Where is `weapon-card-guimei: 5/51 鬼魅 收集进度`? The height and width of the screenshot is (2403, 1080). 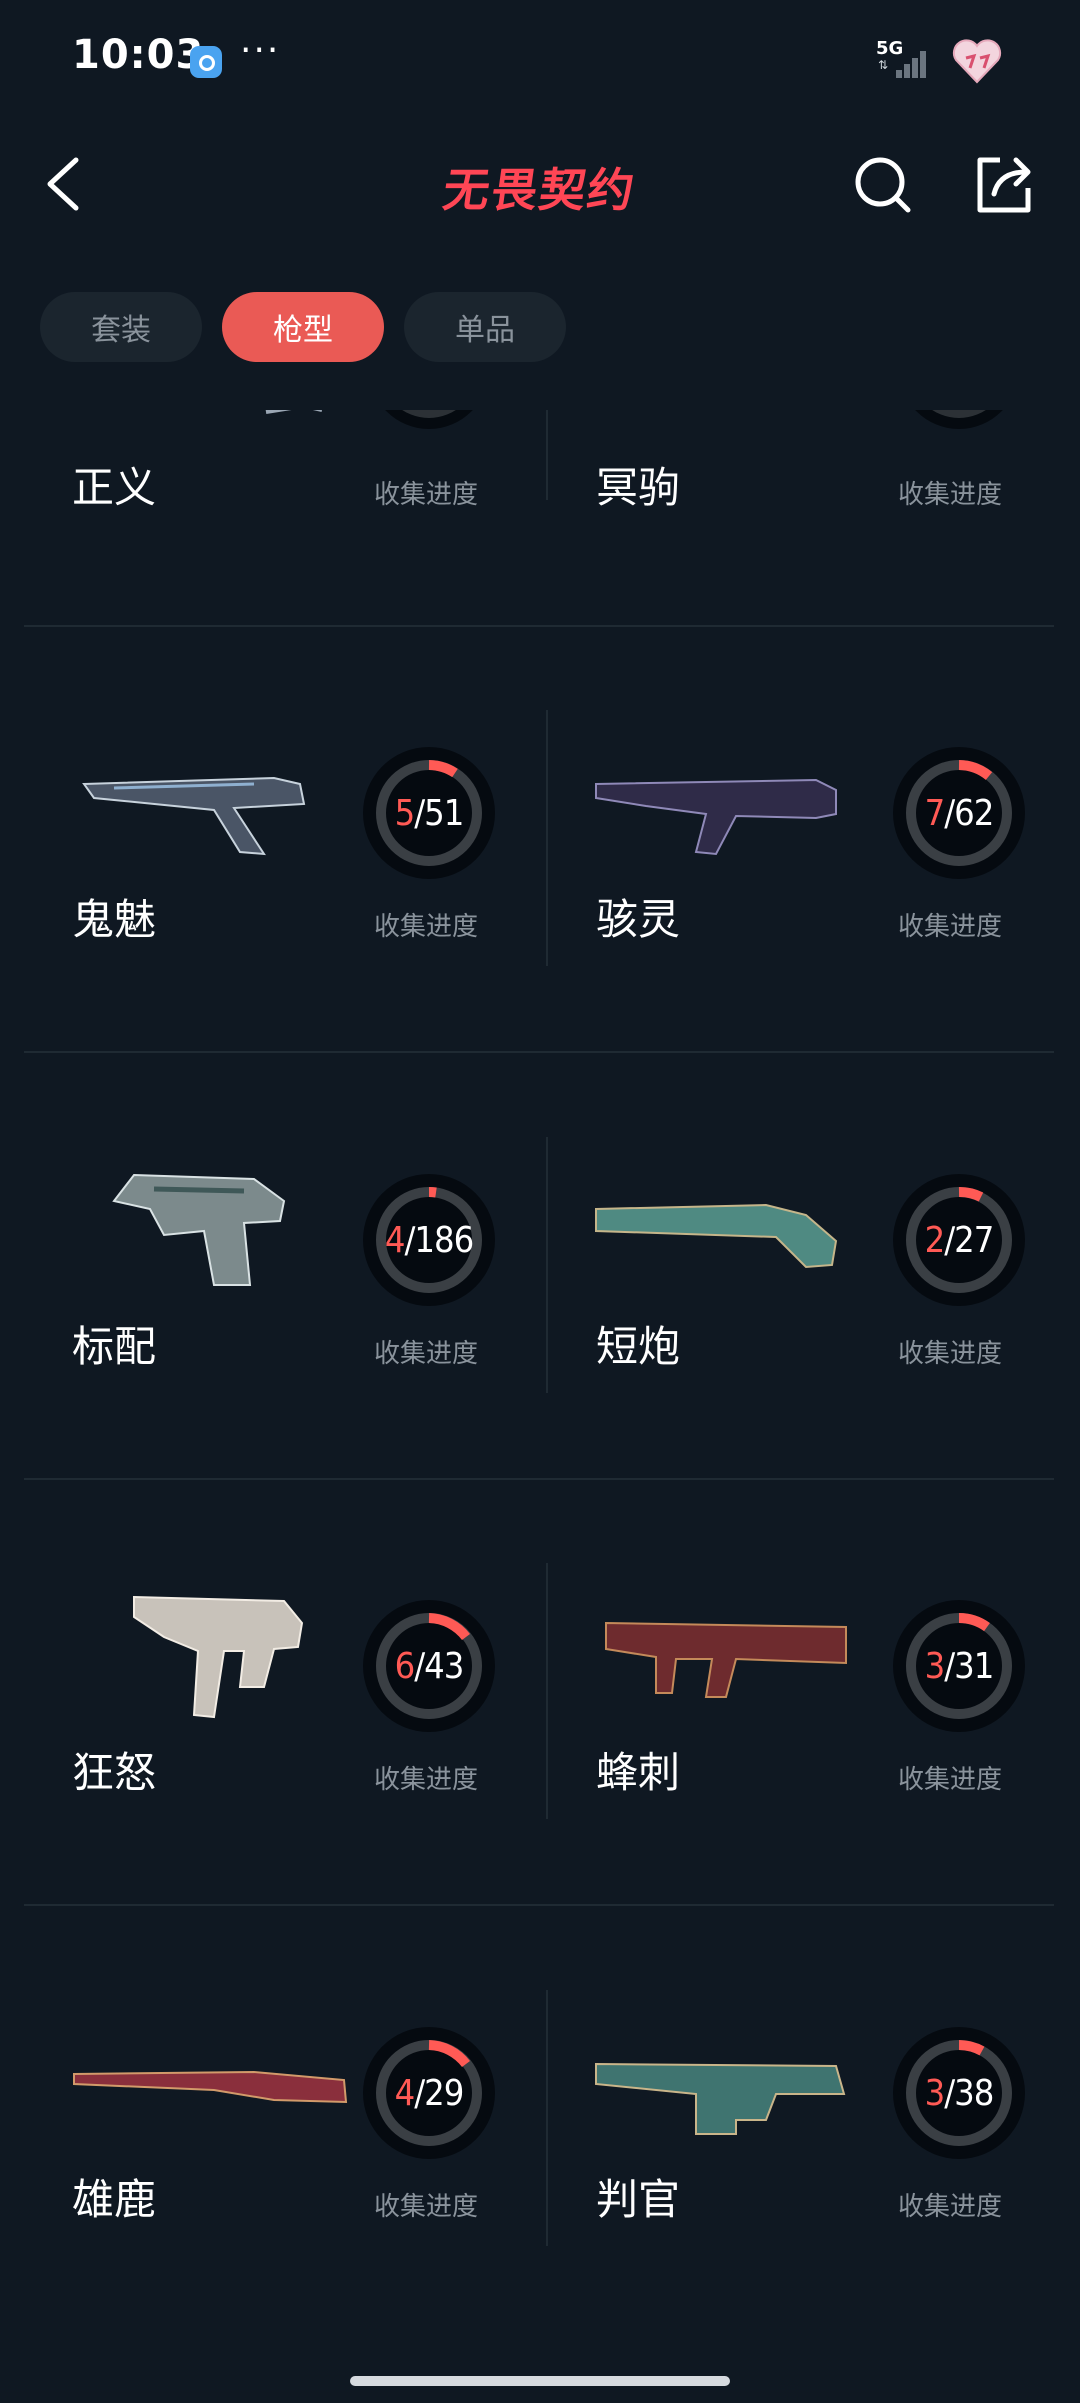
weapon-card-guimei: 5/51 鬼魅 收集进度 is located at coordinates (285, 913).